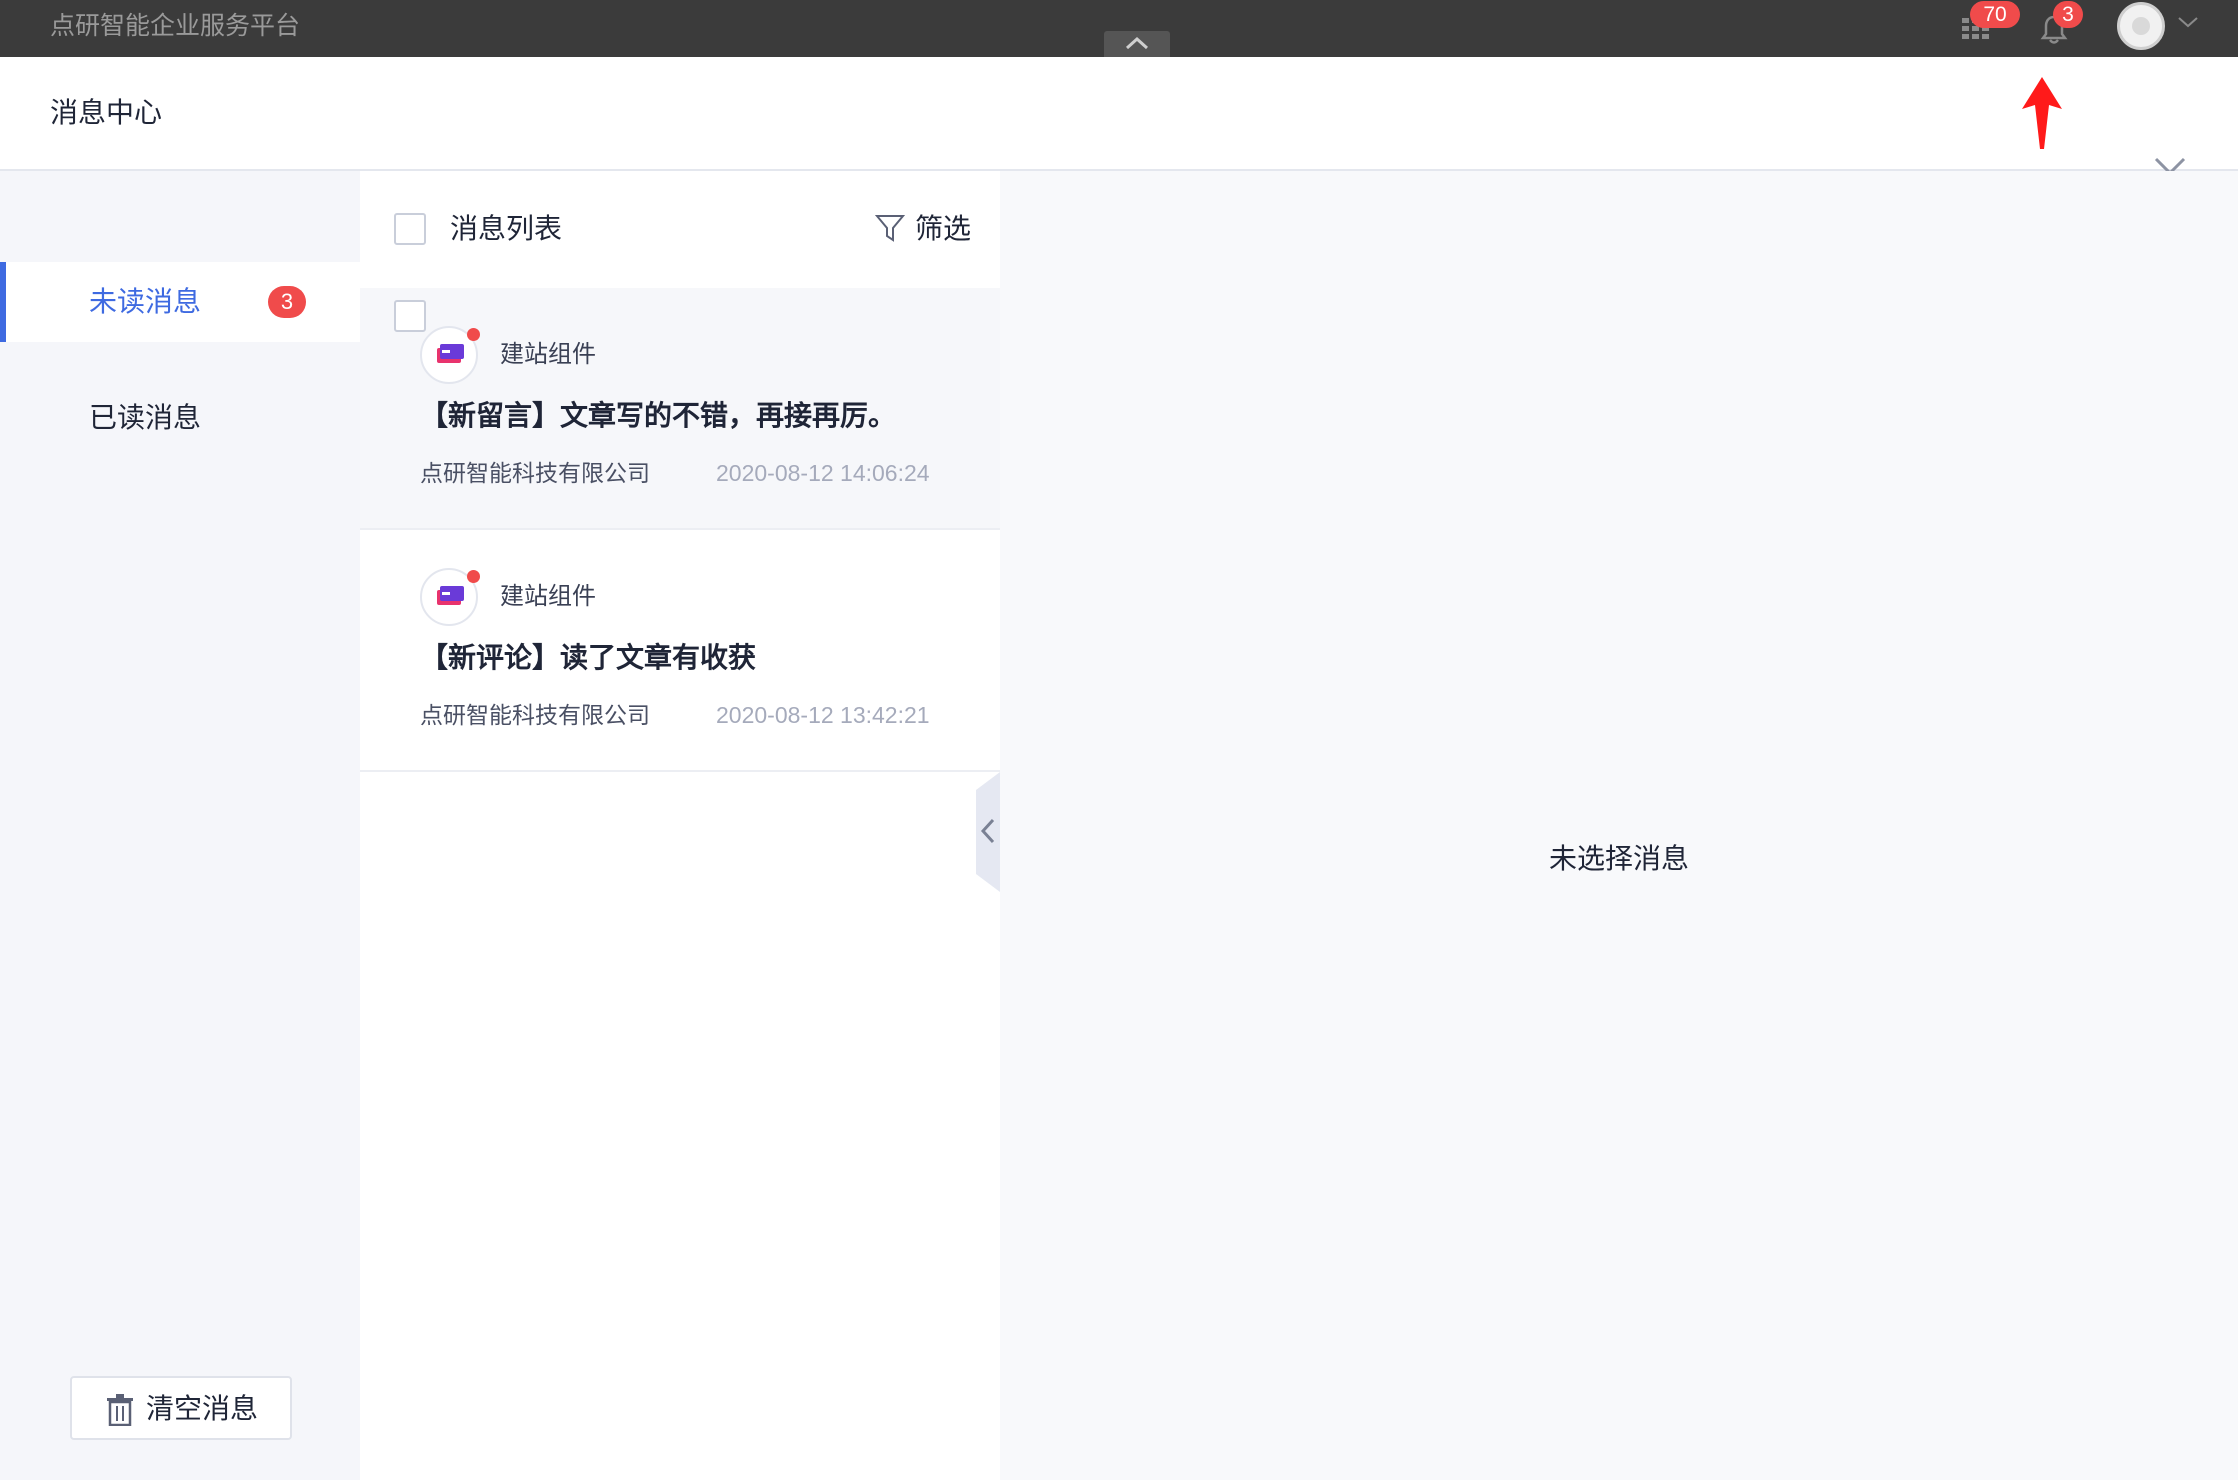  What do you see at coordinates (175, 26) in the screenshot?
I see `platform-title: 点研智能企业服务平台` at bounding box center [175, 26].